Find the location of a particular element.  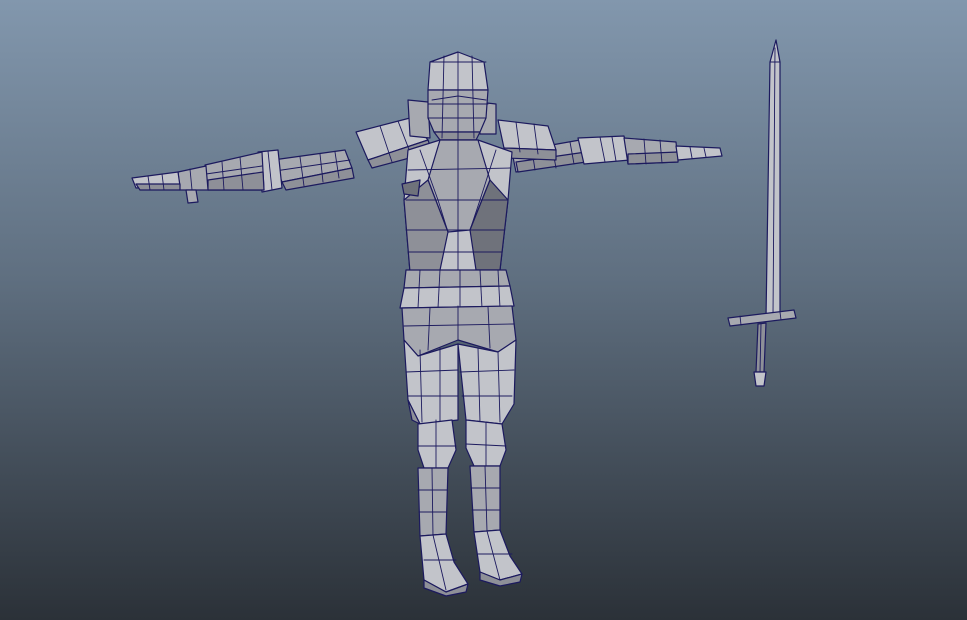

knight-breastplate is located at coordinates (457, 206).